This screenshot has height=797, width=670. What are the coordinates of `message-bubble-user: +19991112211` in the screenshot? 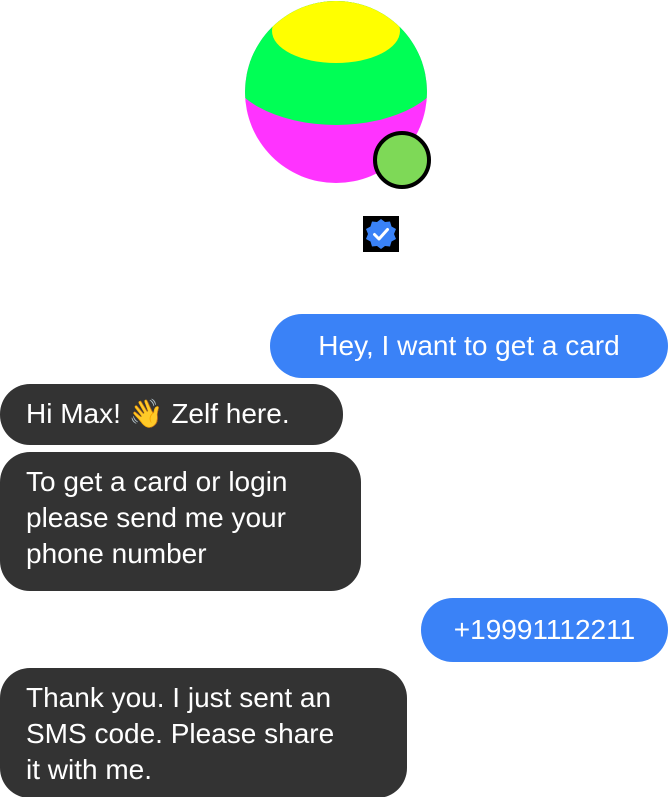 It's located at (544, 630).